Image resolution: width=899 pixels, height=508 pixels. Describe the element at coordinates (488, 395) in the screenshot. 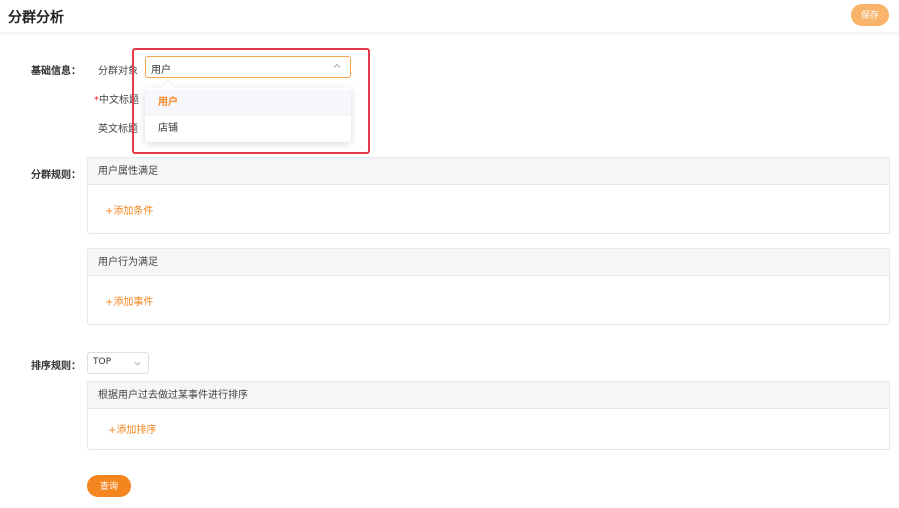

I see `sort-panel-title: 根据用户过去做过某事件进行排序` at that location.